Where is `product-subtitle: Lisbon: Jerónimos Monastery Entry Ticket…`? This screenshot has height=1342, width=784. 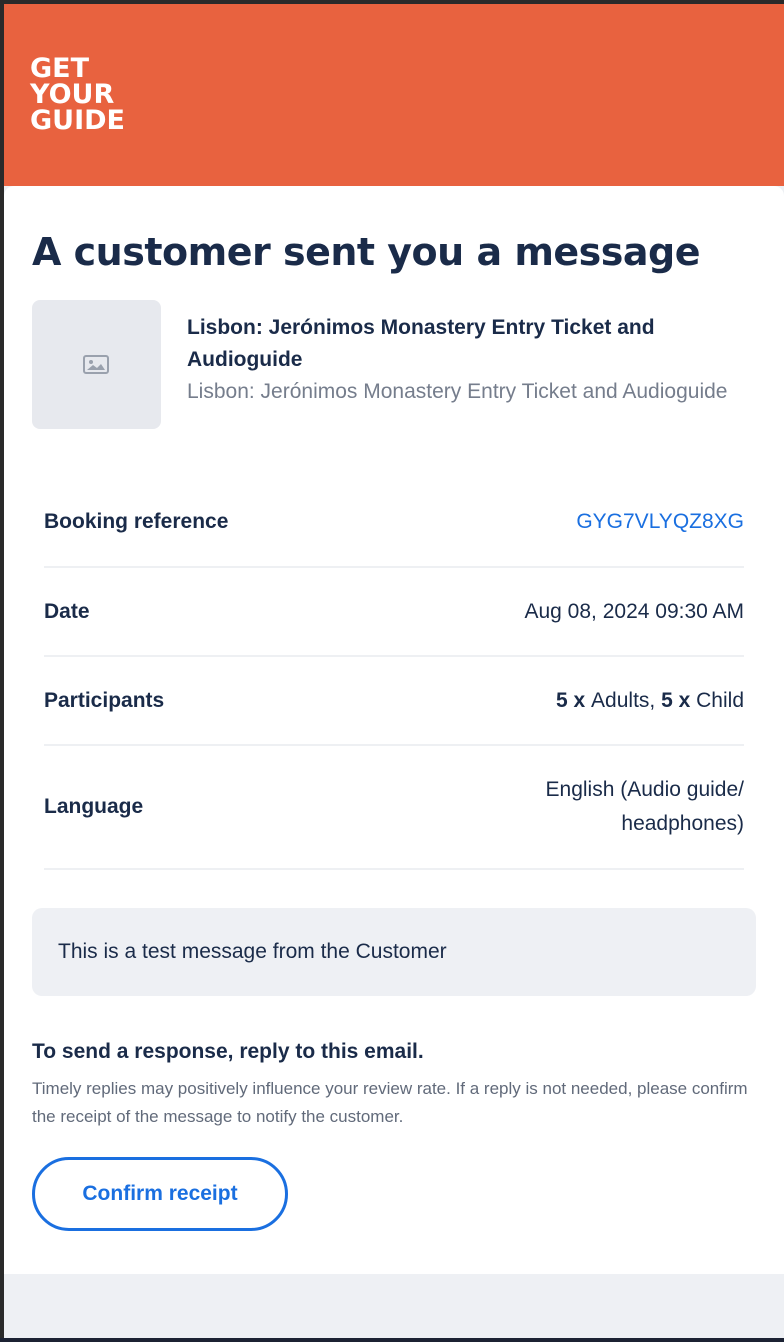 product-subtitle: Lisbon: Jerónimos Monastery Entry Ticket… is located at coordinates (457, 391).